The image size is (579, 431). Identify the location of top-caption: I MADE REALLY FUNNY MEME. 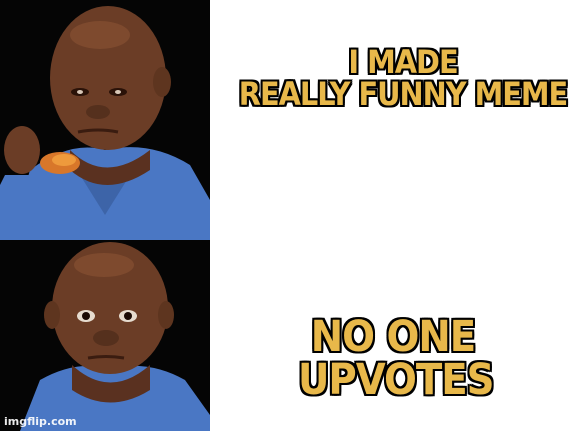
(403, 78).